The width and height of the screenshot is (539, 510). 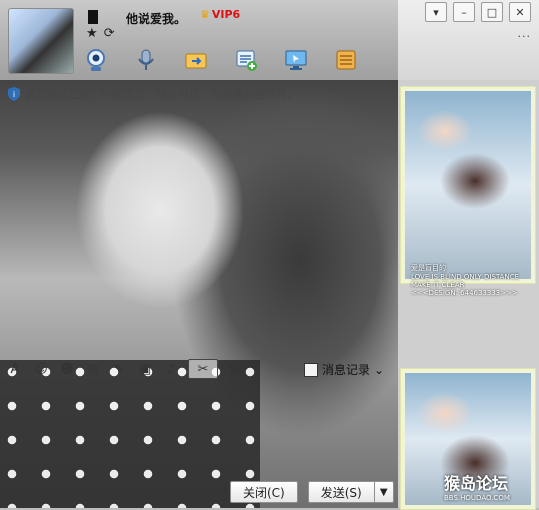 I want to click on svg-text: i, so click(x=14, y=94).